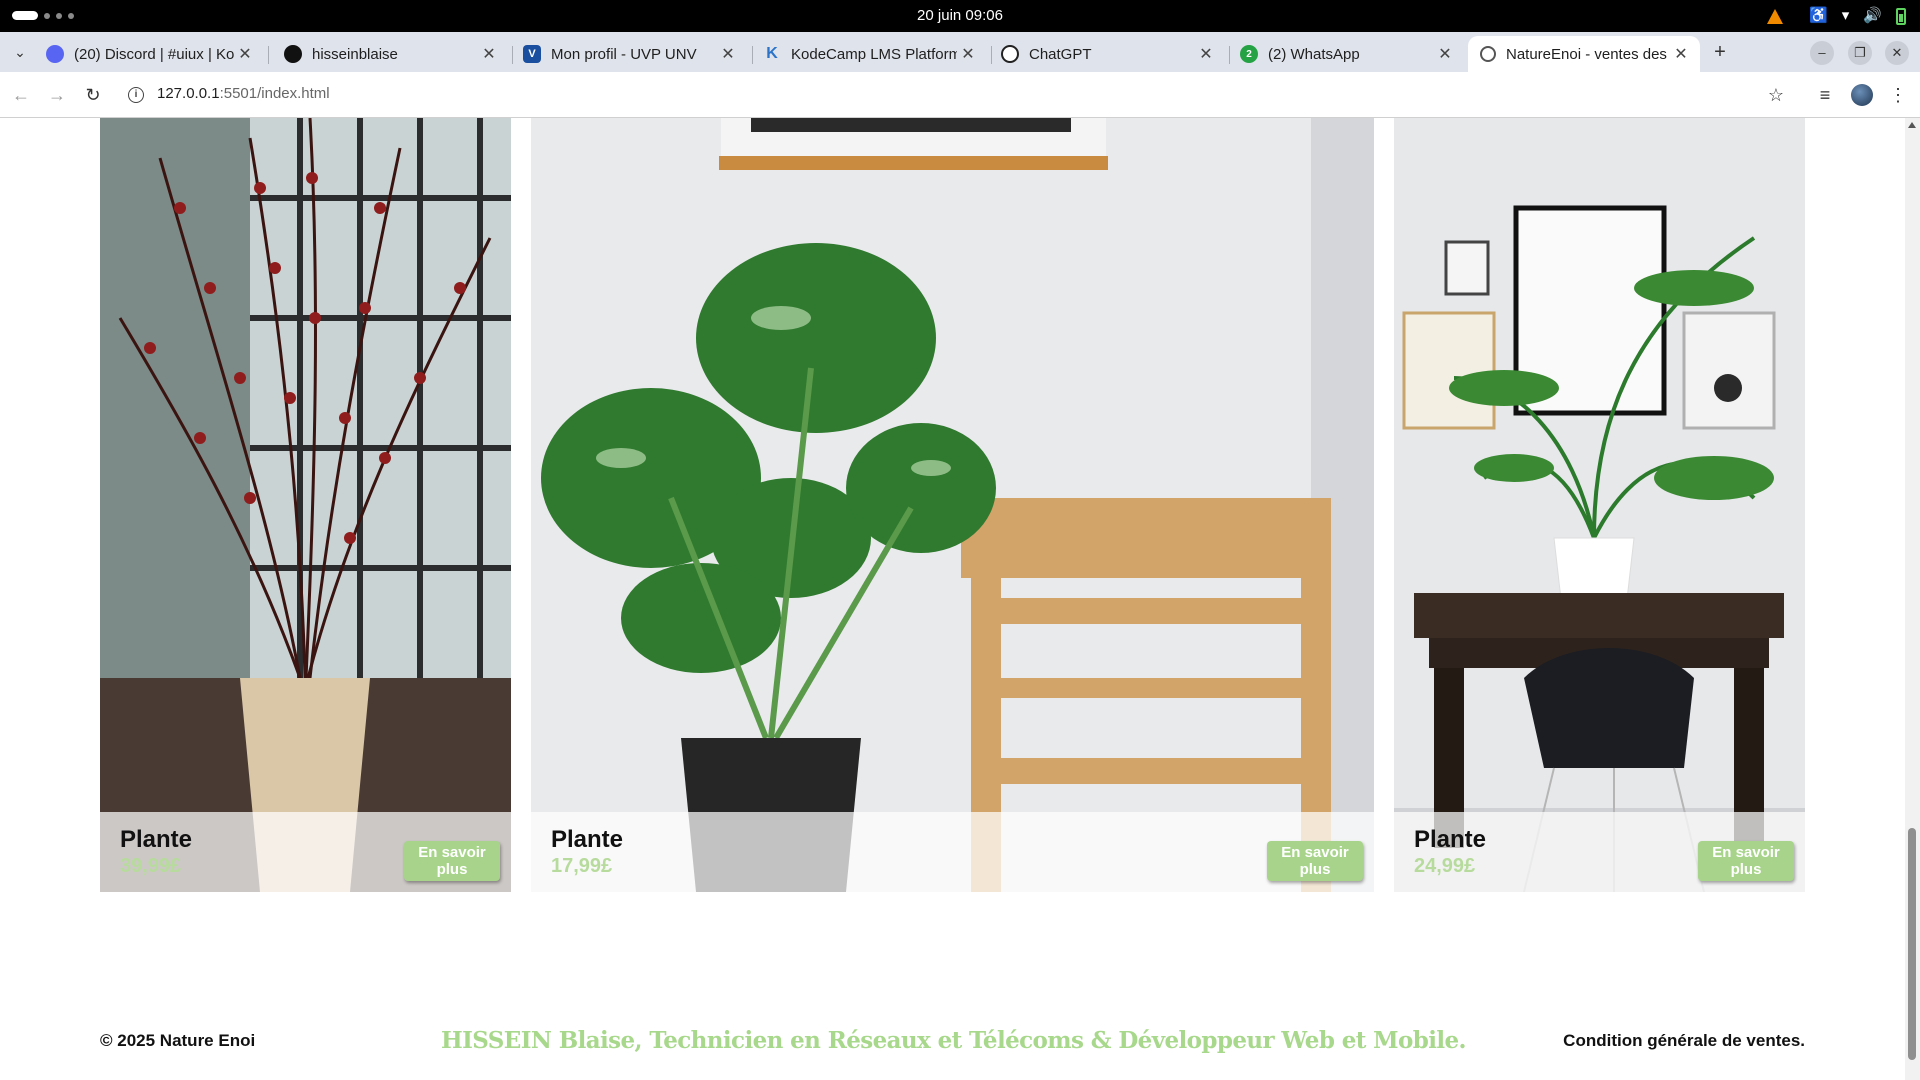 This screenshot has width=1920, height=1080. What do you see at coordinates (1862, 95) in the screenshot?
I see `profile-avatar` at bounding box center [1862, 95].